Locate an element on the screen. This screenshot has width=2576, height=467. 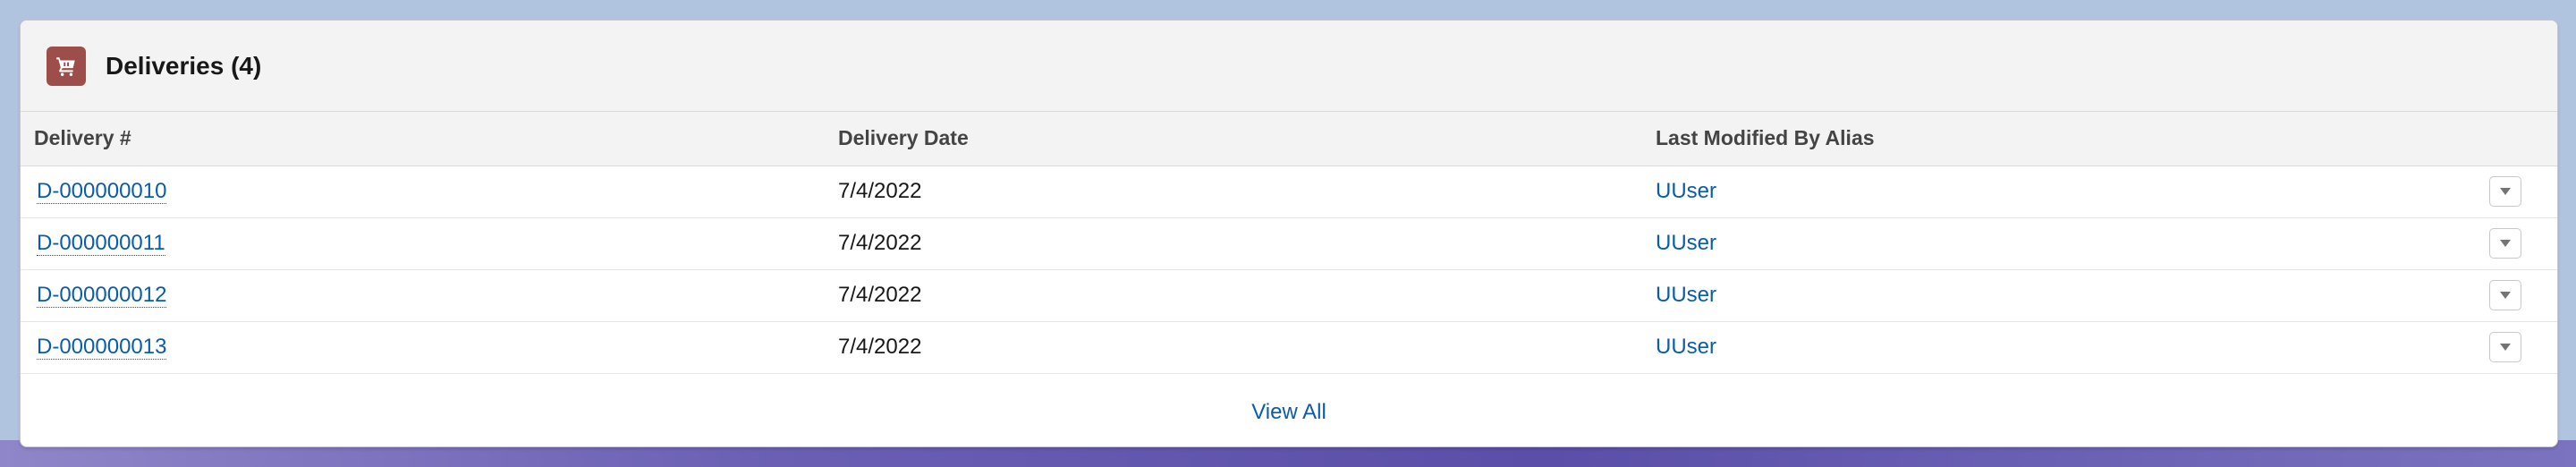
table-row: D-000000013 7/4/2022 UUser is located at coordinates (1289, 347).